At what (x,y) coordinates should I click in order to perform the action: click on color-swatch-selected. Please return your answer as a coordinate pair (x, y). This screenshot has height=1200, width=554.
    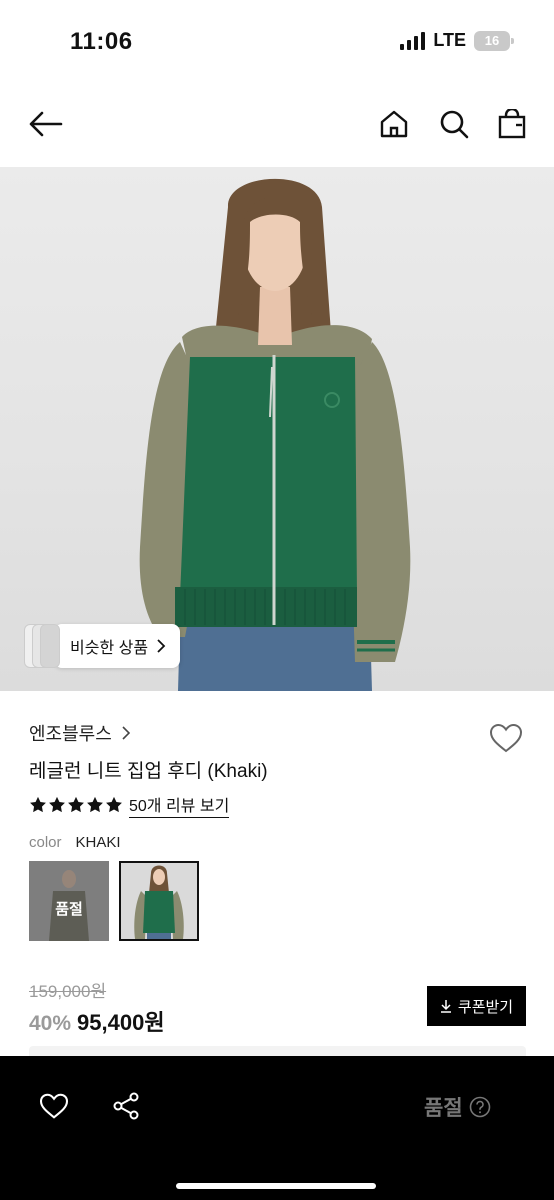
    Looking at the image, I should click on (159, 901).